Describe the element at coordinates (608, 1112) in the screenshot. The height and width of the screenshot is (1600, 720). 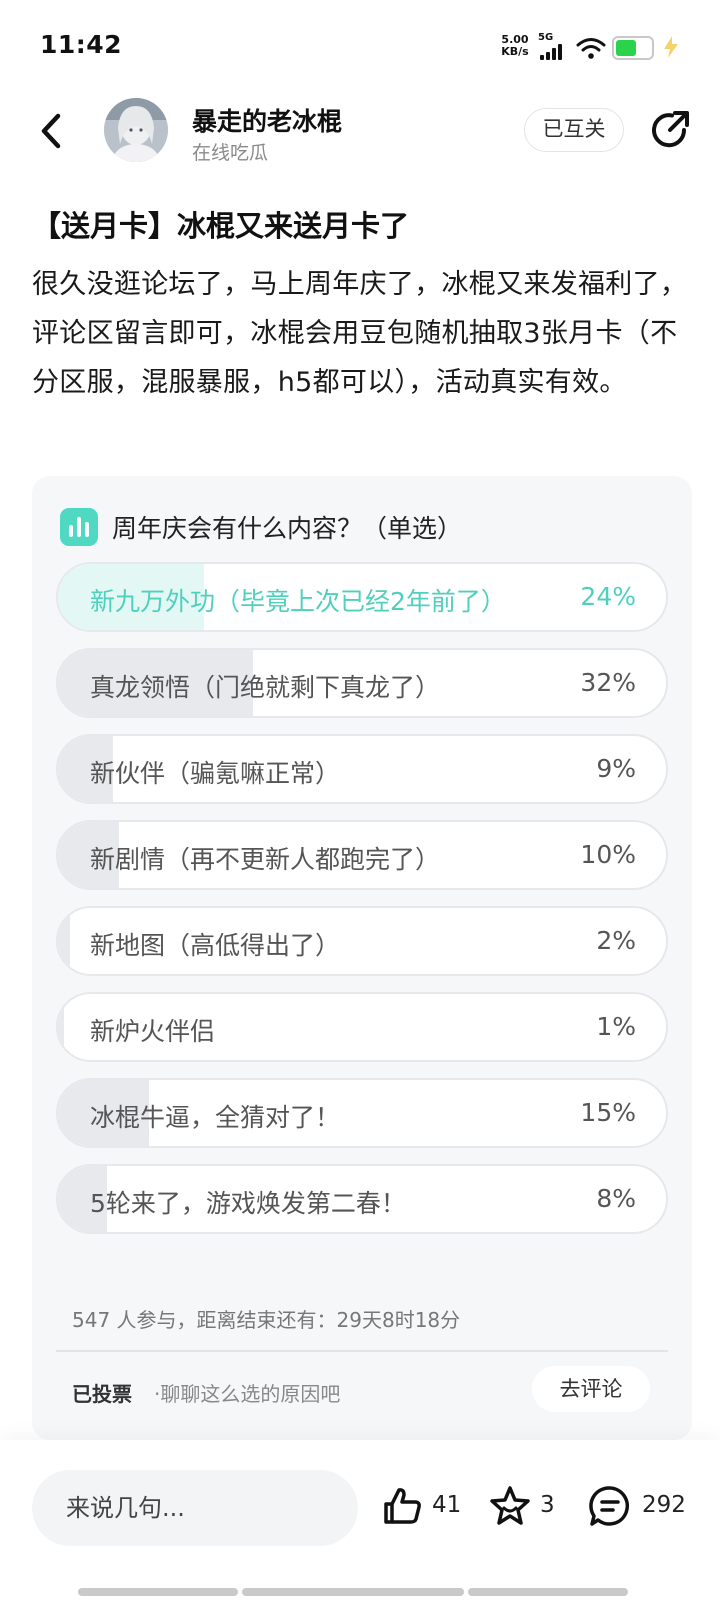
I see `poll-option-percent: 15%` at that location.